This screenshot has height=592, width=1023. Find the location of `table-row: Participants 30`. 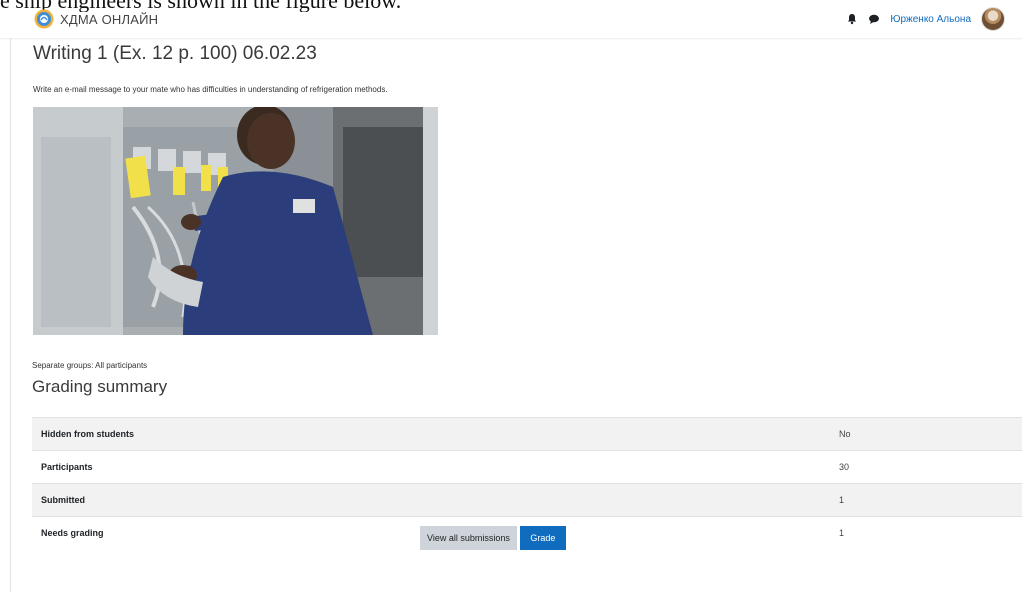

table-row: Participants 30 is located at coordinates (527, 467).